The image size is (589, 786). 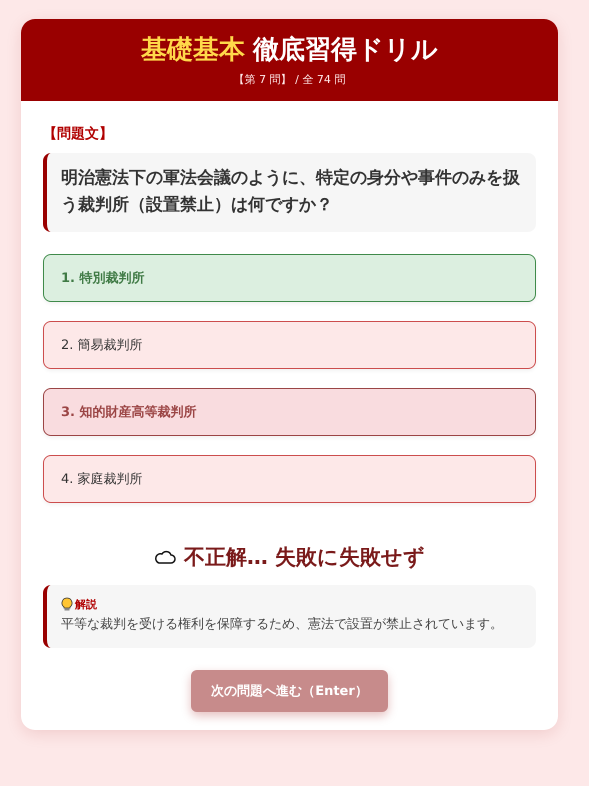 What do you see at coordinates (289, 80) in the screenshot?
I see `progress-text: 【第 7 問】 / 全 74 問` at bounding box center [289, 80].